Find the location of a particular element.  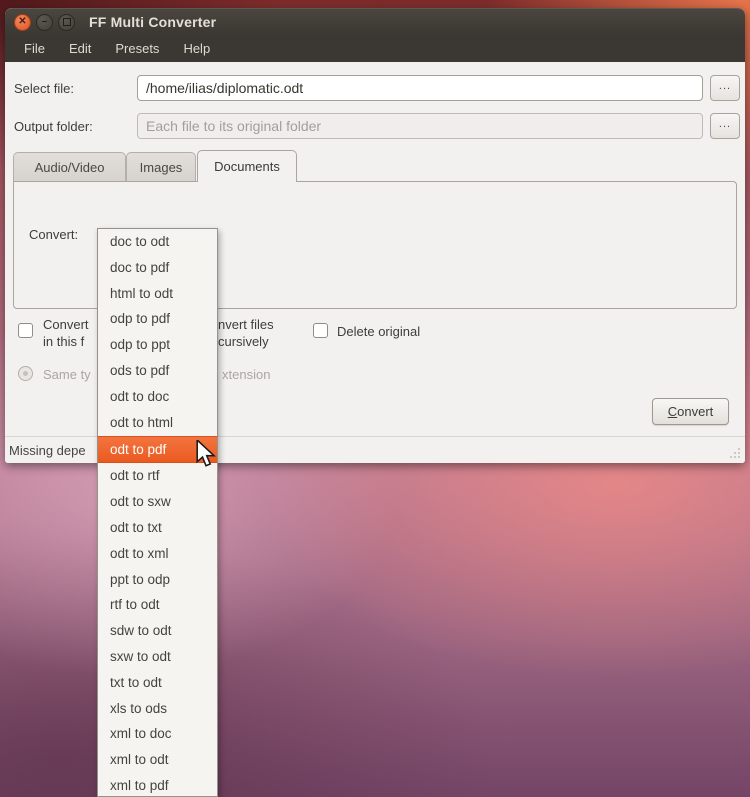

convert-all-label-line2: in this f is located at coordinates (64, 341).